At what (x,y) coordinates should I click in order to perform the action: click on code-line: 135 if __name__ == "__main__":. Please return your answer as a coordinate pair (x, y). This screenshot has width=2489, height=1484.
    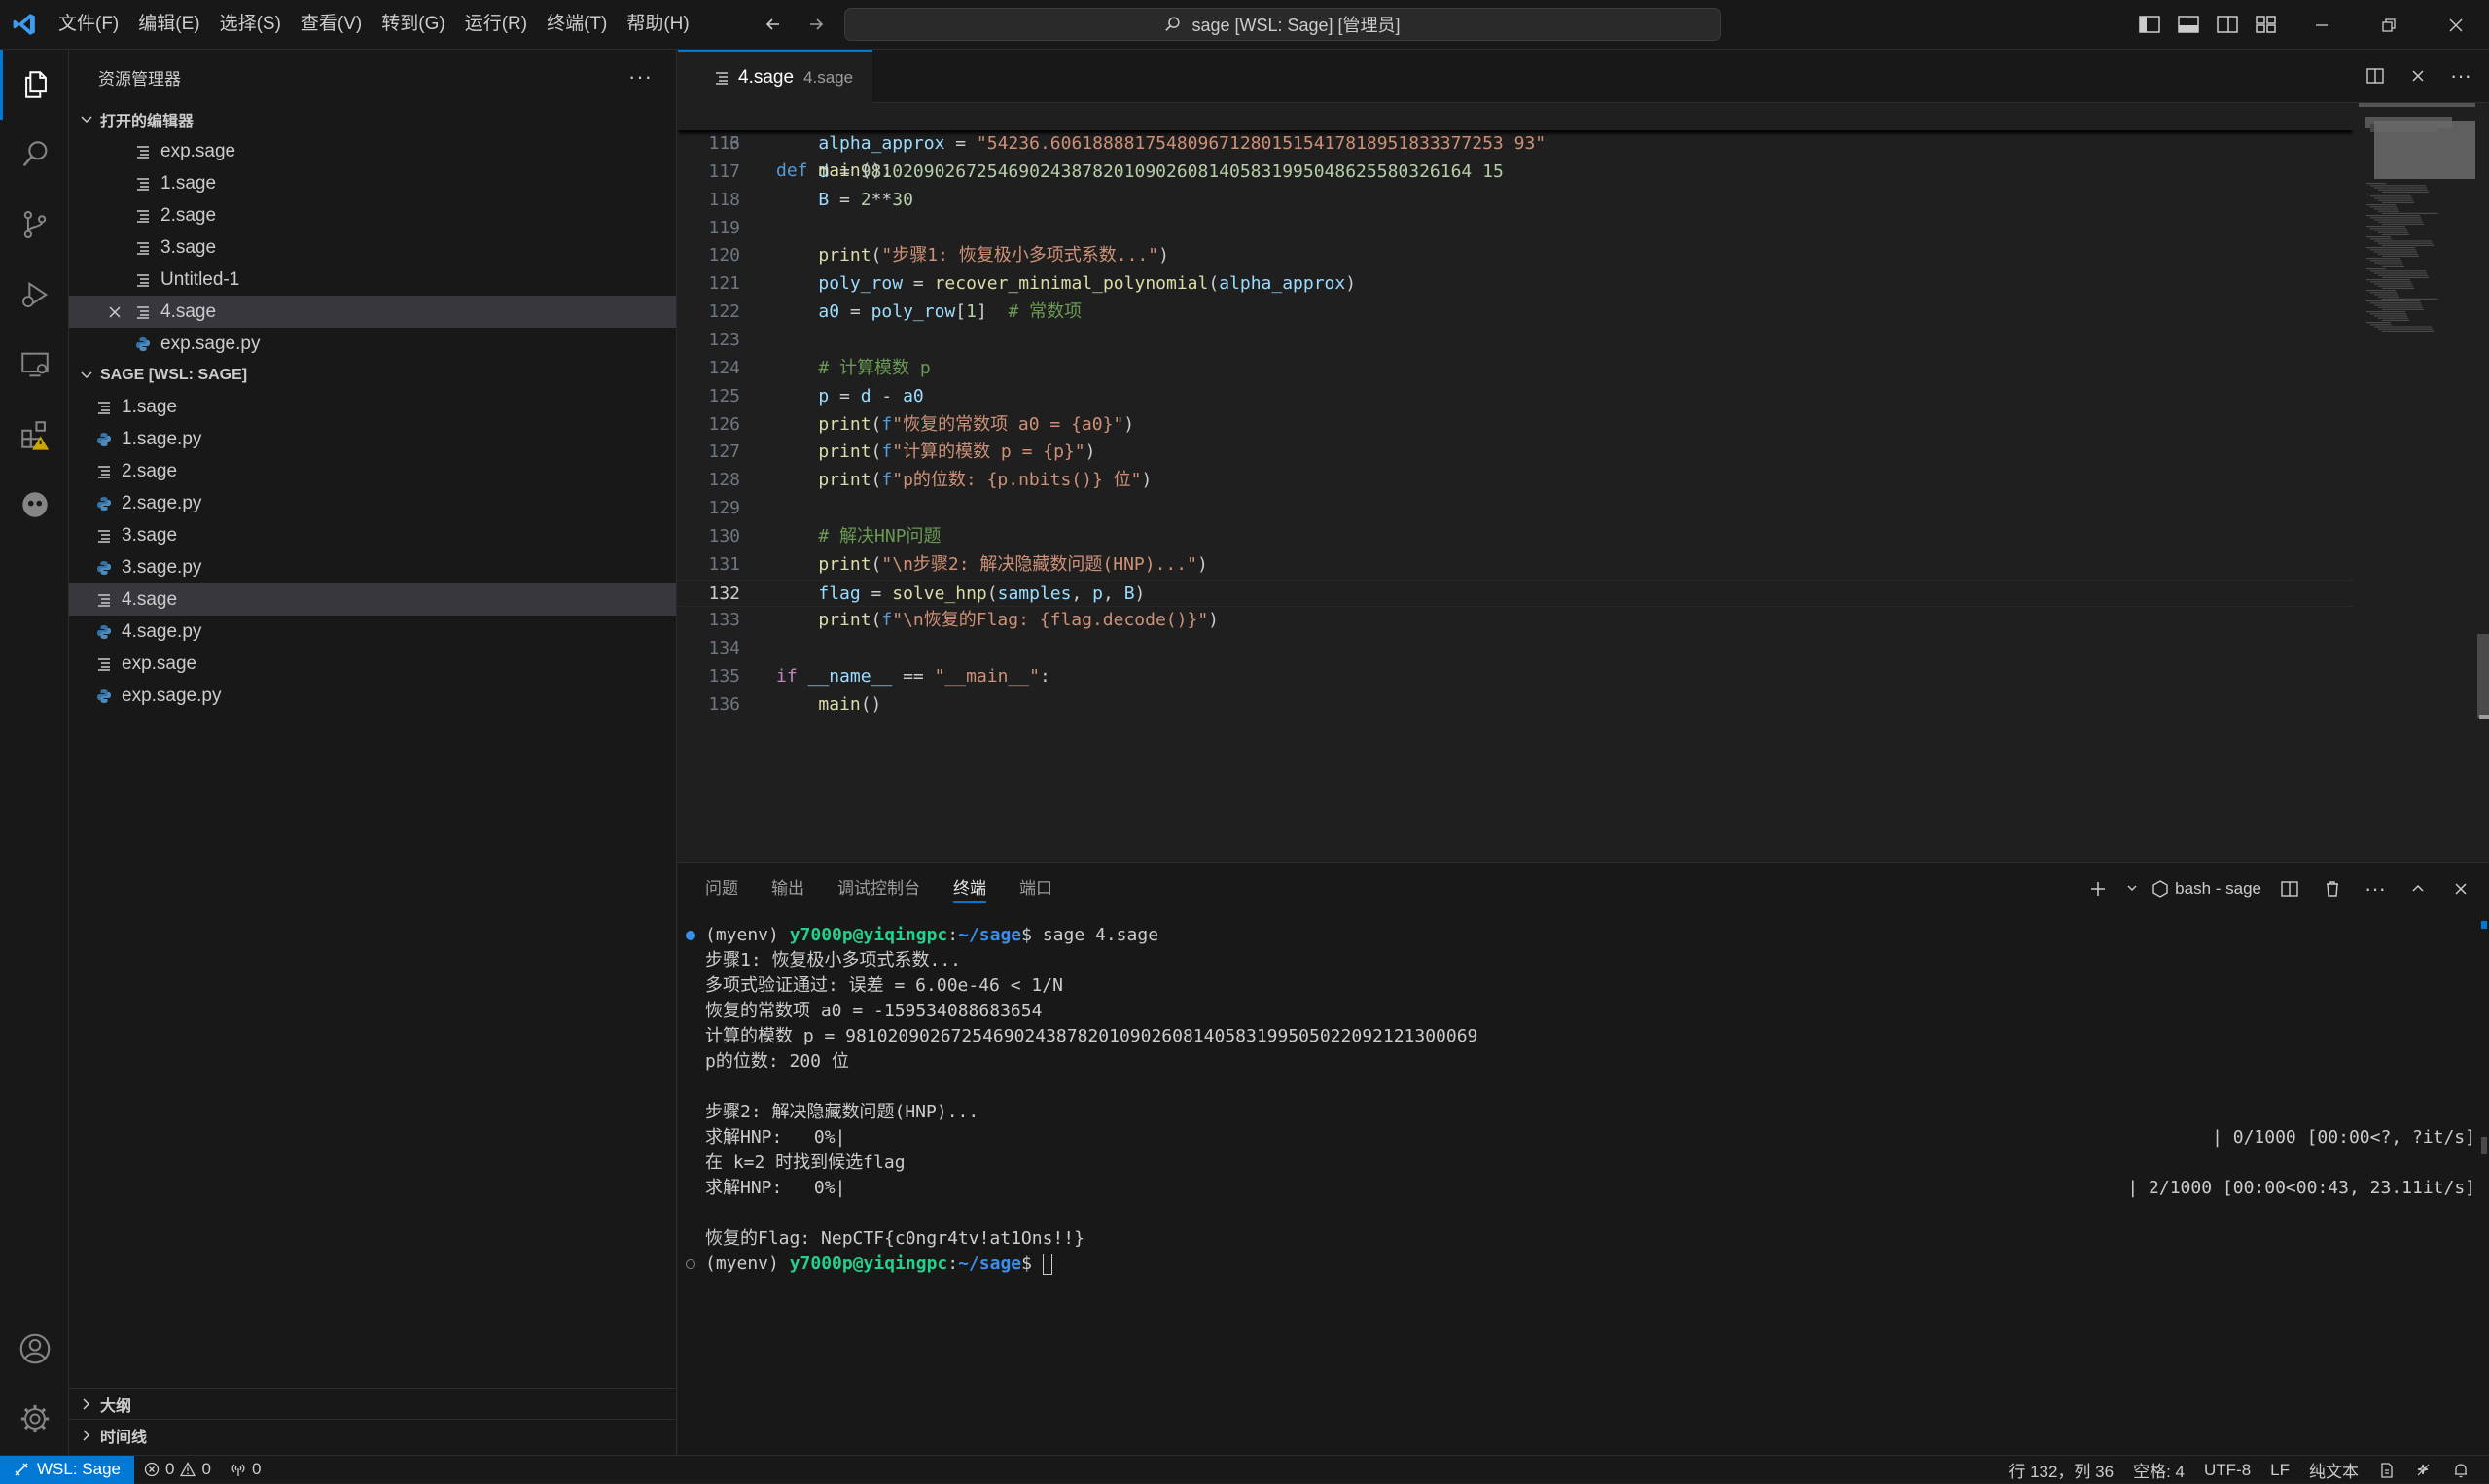
    Looking at the image, I should click on (1515, 677).